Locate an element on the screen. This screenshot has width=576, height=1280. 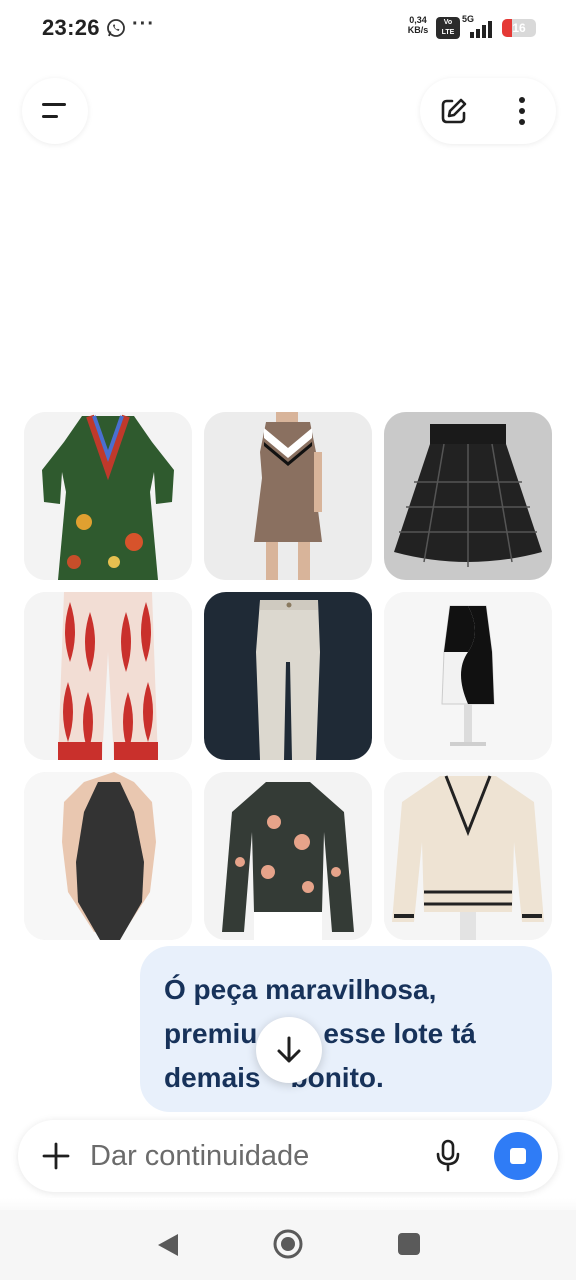
product-image-white-flare-jeans is located at coordinates (288, 676).